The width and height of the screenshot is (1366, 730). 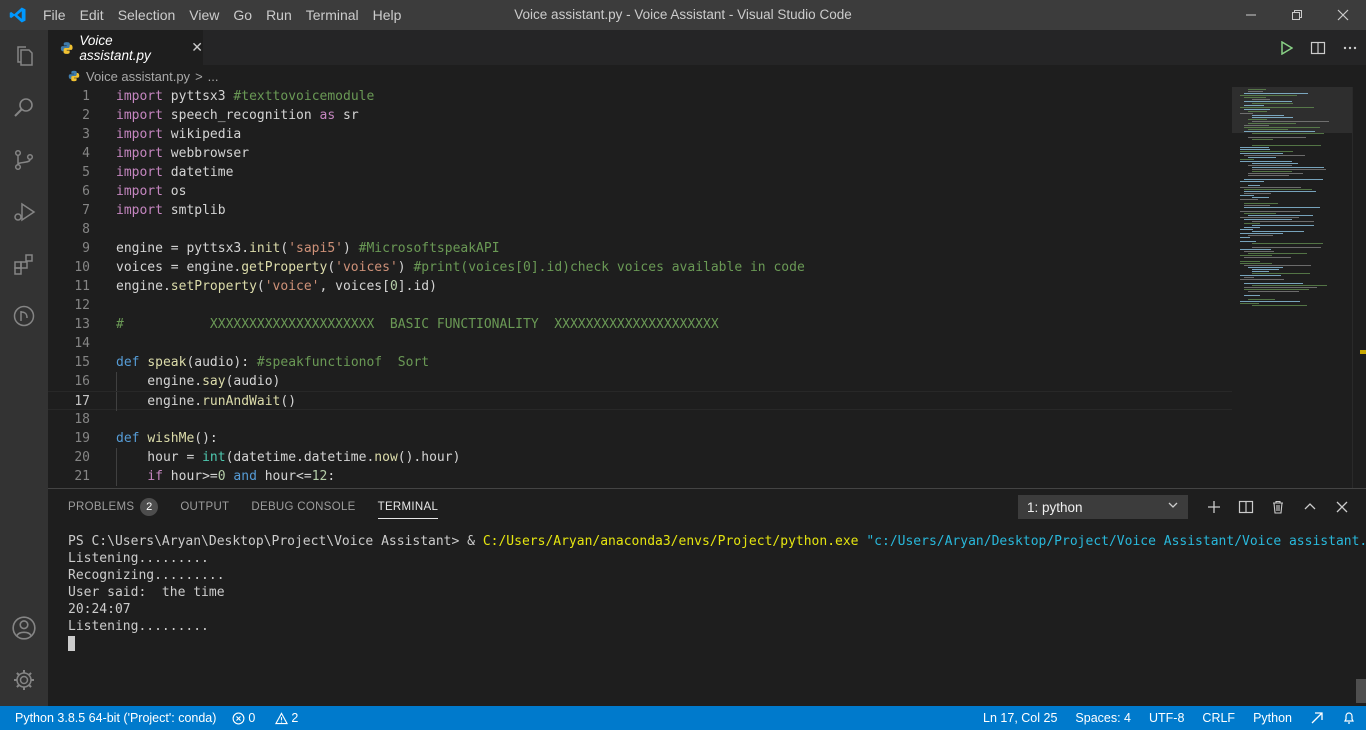 What do you see at coordinates (1350, 48) in the screenshot?
I see `more-actions-icon` at bounding box center [1350, 48].